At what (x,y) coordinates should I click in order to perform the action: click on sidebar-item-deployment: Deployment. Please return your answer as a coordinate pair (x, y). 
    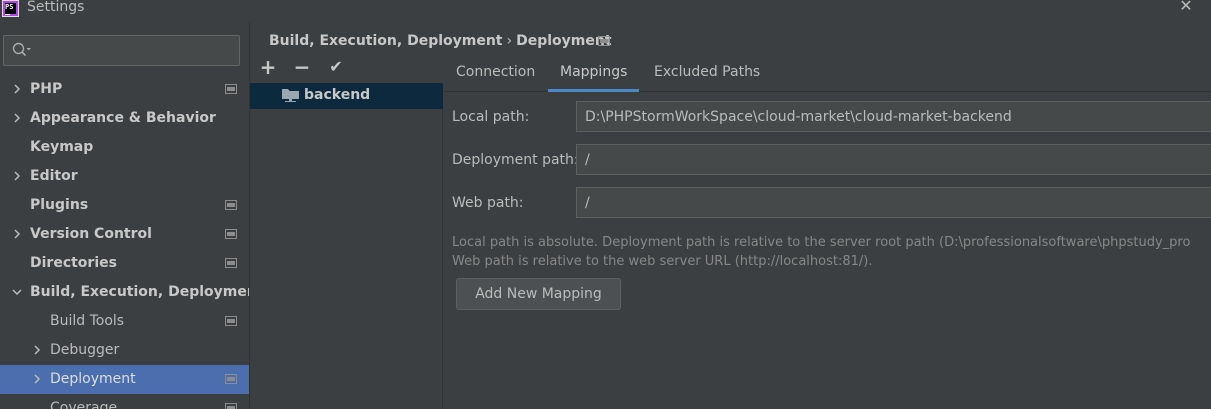
    Looking at the image, I should click on (124, 379).